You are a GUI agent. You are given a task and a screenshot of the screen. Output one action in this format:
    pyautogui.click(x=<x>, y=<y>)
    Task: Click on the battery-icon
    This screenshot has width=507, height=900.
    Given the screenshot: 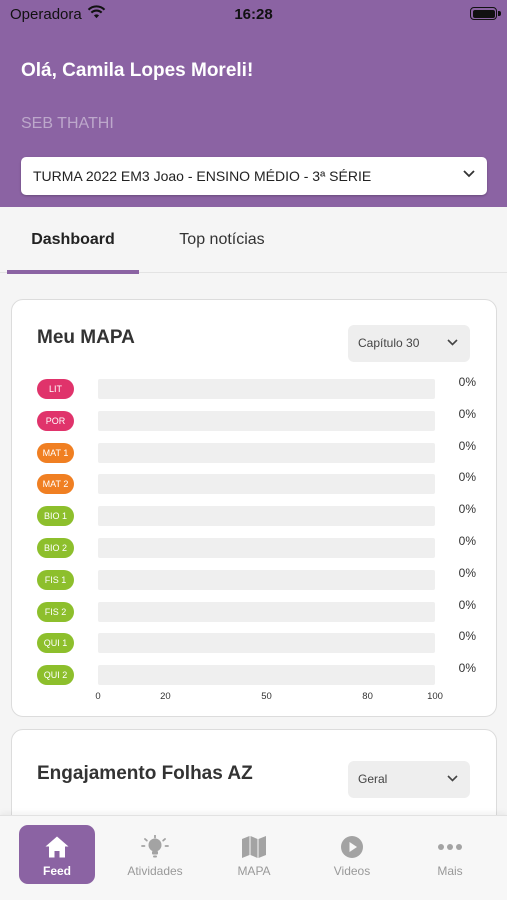 What is the action you would take?
    pyautogui.click(x=483, y=13)
    